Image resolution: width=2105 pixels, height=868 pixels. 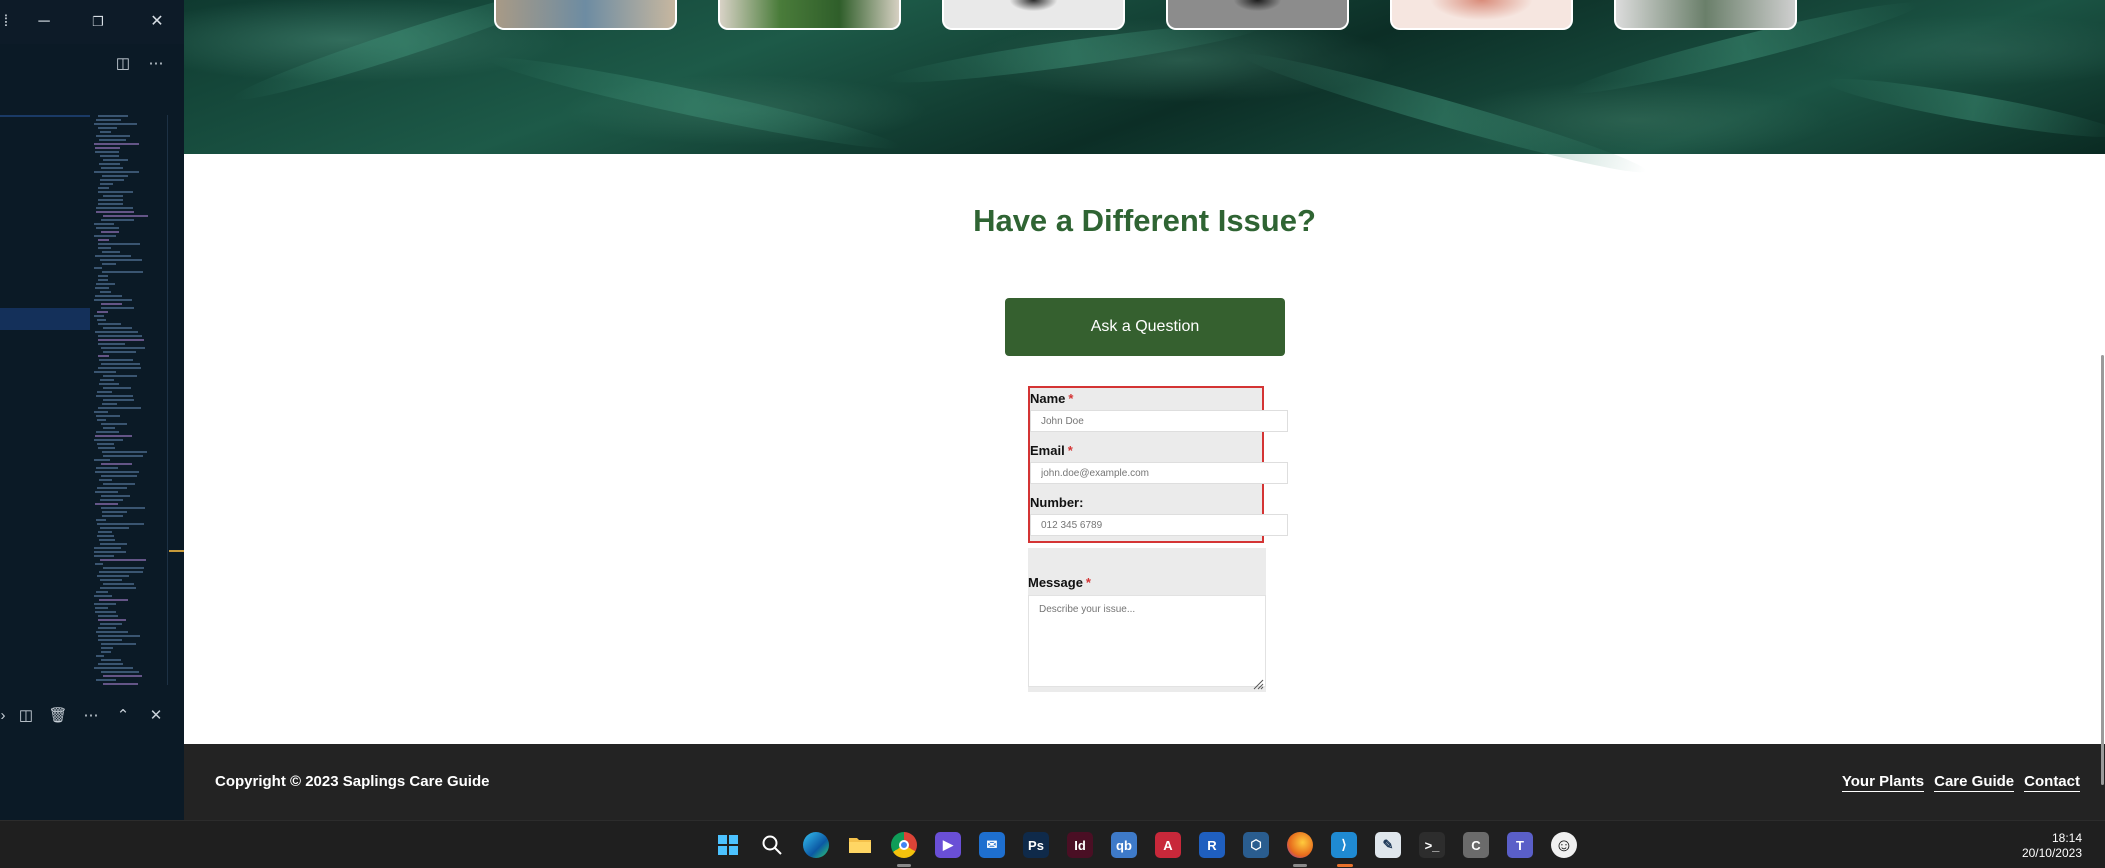 What do you see at coordinates (1168, 845) in the screenshot?
I see `autocad-icon: A` at bounding box center [1168, 845].